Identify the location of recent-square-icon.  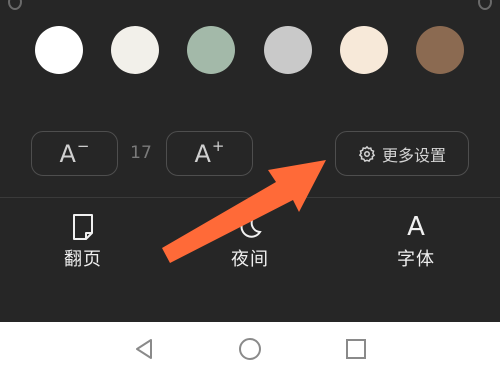
(356, 349).